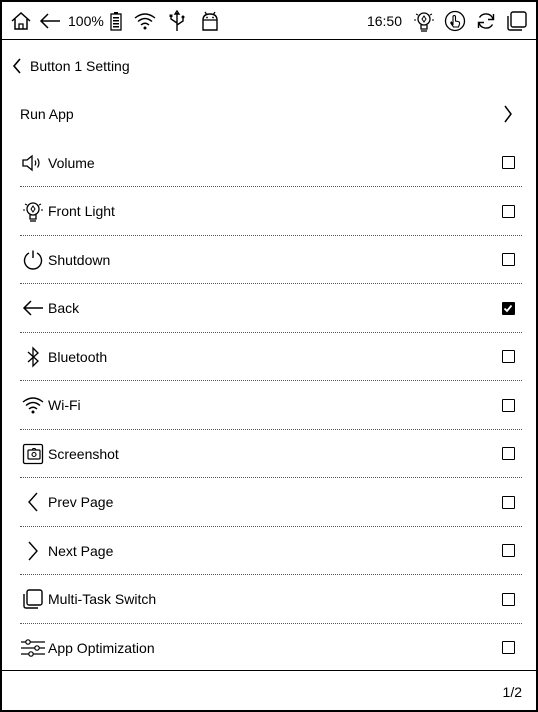 The image size is (538, 712). I want to click on screenshot-icon, so click(33, 454).